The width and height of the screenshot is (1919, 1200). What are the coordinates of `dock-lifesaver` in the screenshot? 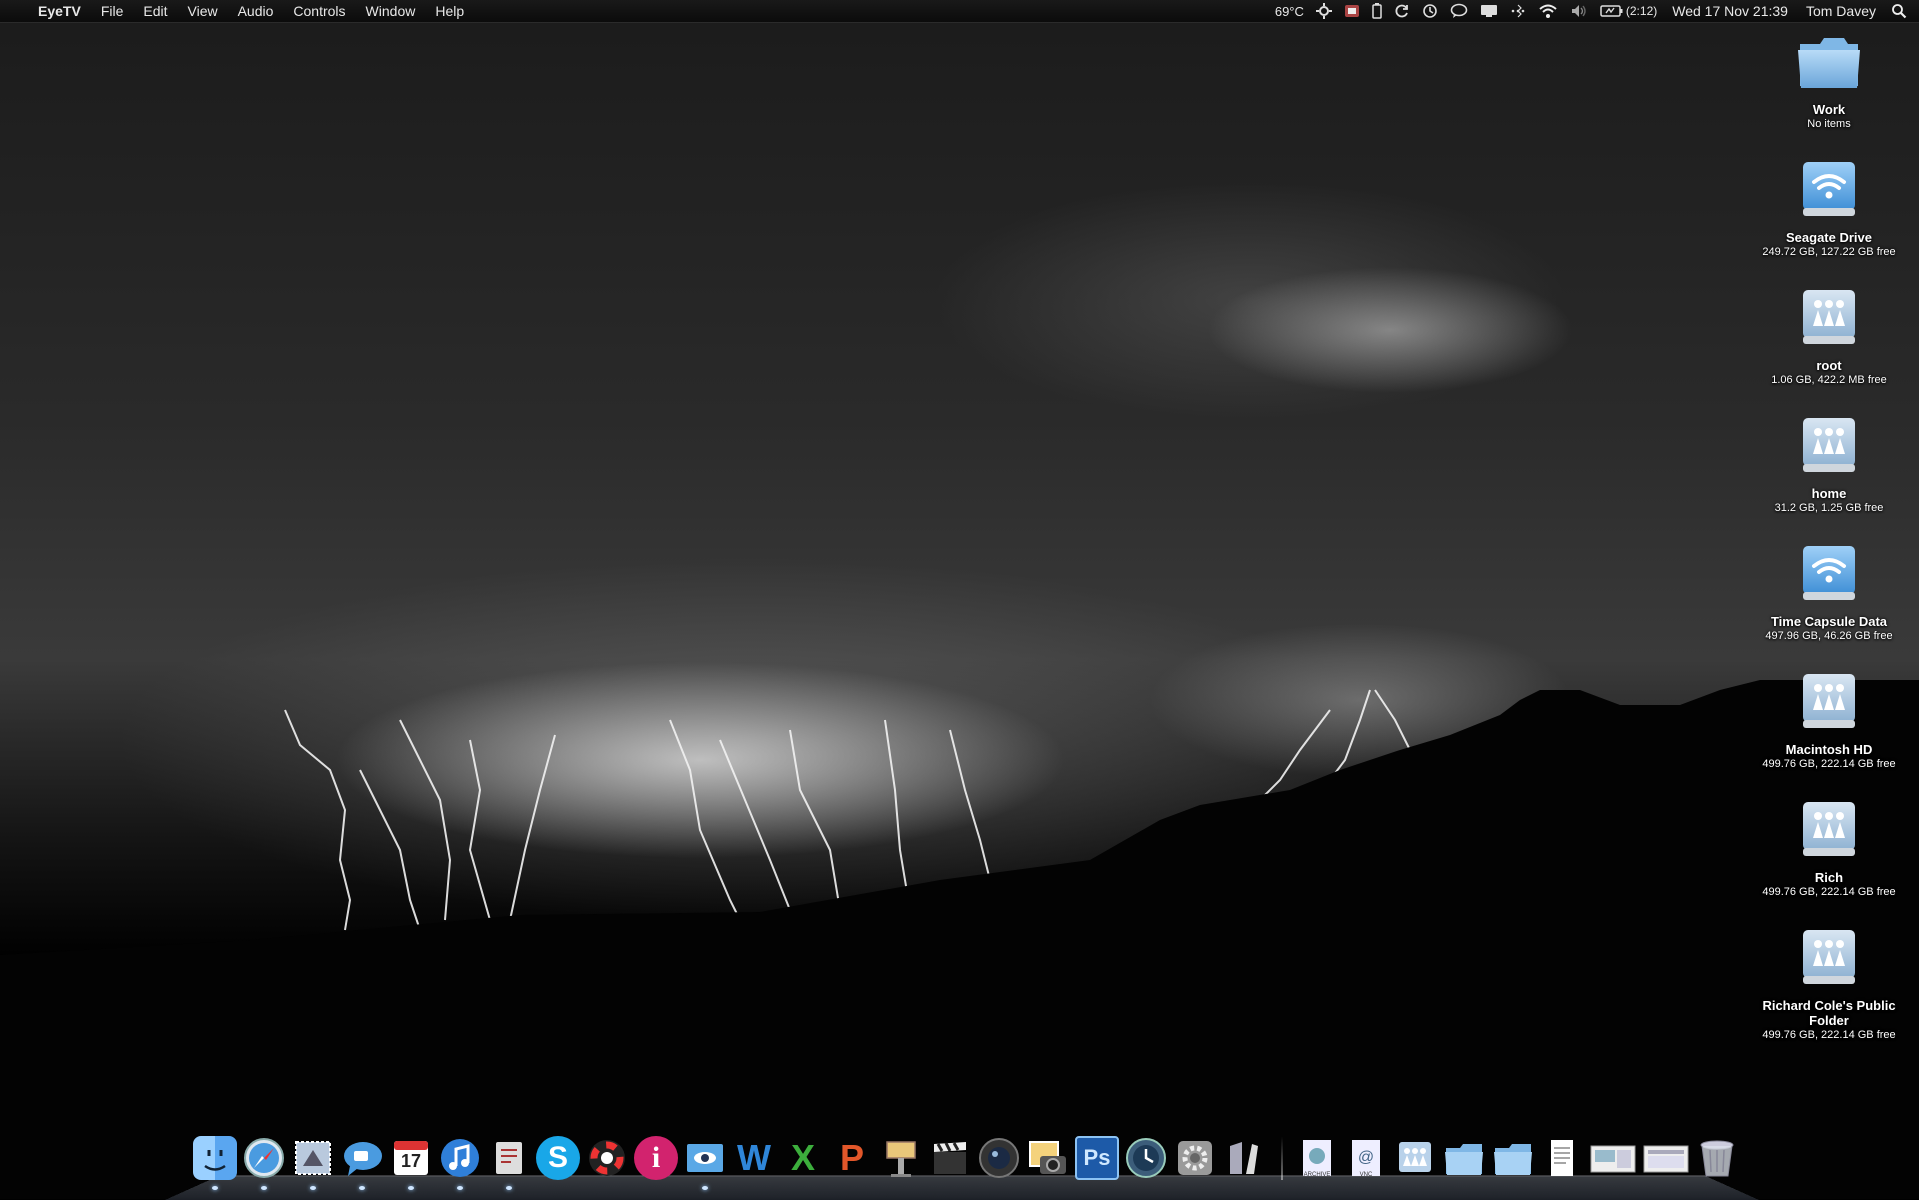 It's located at (607, 1158).